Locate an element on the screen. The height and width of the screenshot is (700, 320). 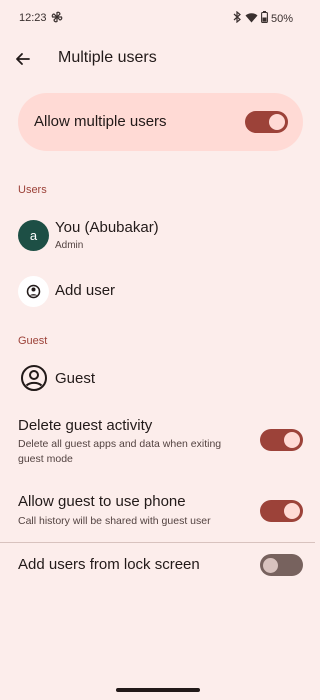
add-users-lock-screen-row: Add users from lock screen is located at coordinates (157, 566).